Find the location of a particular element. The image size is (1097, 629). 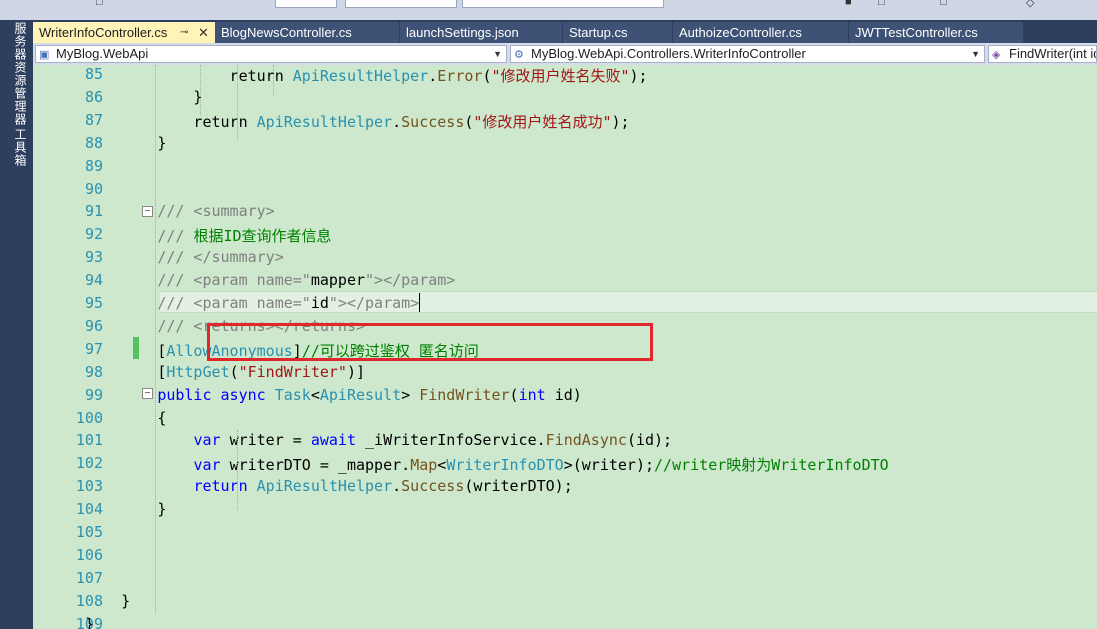

line-number: 98 is located at coordinates (93, 371).